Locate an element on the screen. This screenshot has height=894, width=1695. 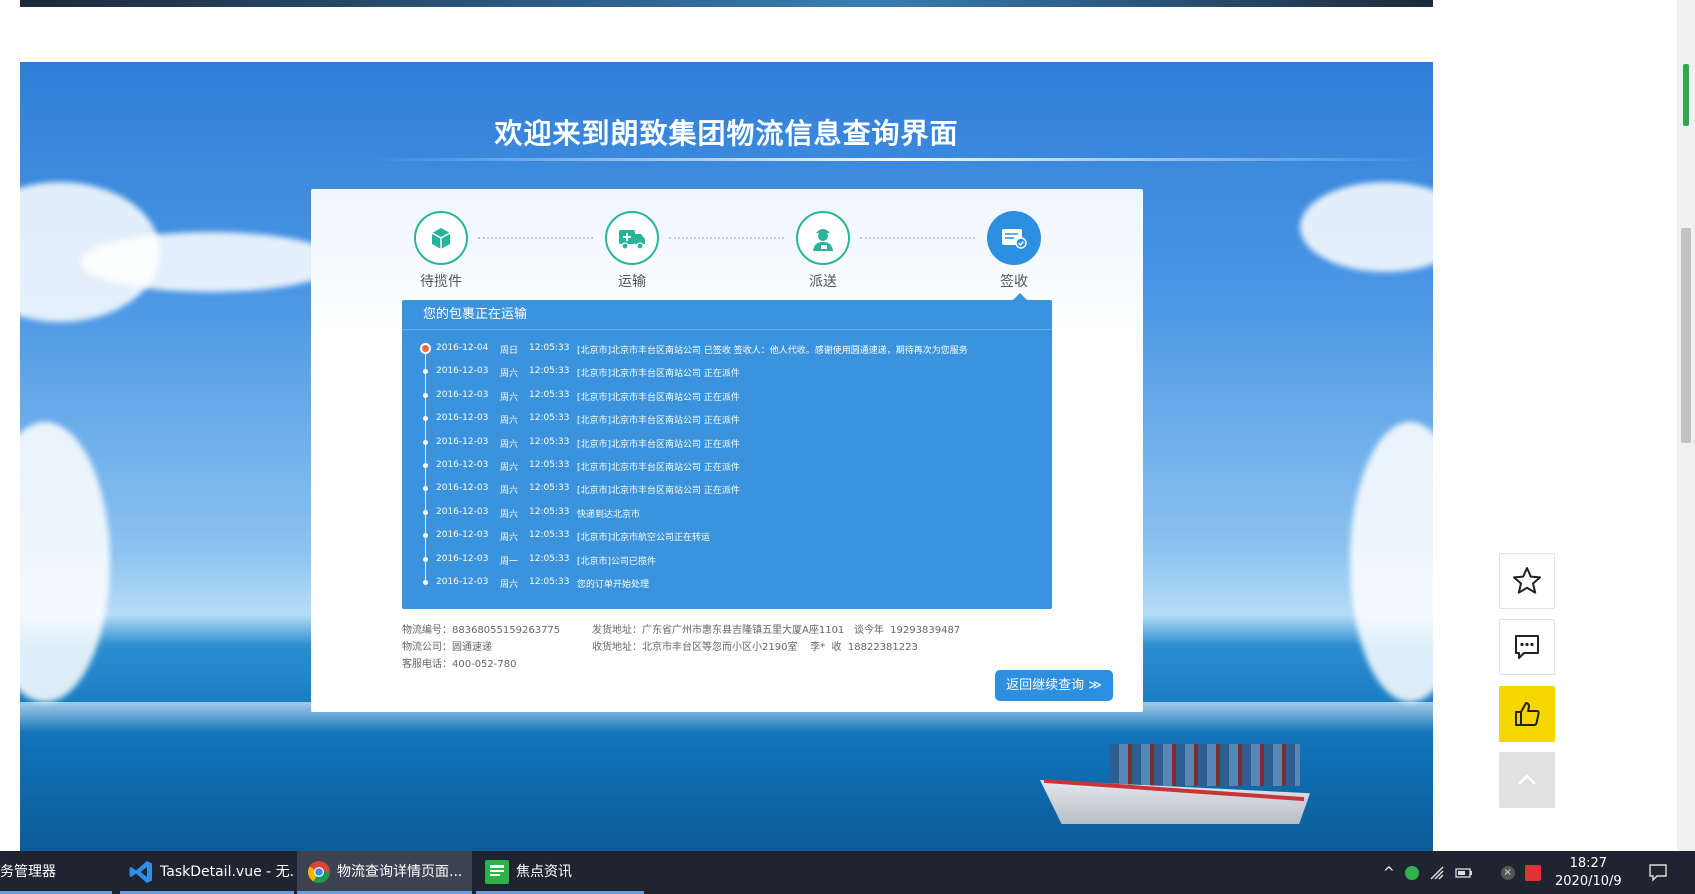
signed-receipt-icon is located at coordinates (1014, 238).